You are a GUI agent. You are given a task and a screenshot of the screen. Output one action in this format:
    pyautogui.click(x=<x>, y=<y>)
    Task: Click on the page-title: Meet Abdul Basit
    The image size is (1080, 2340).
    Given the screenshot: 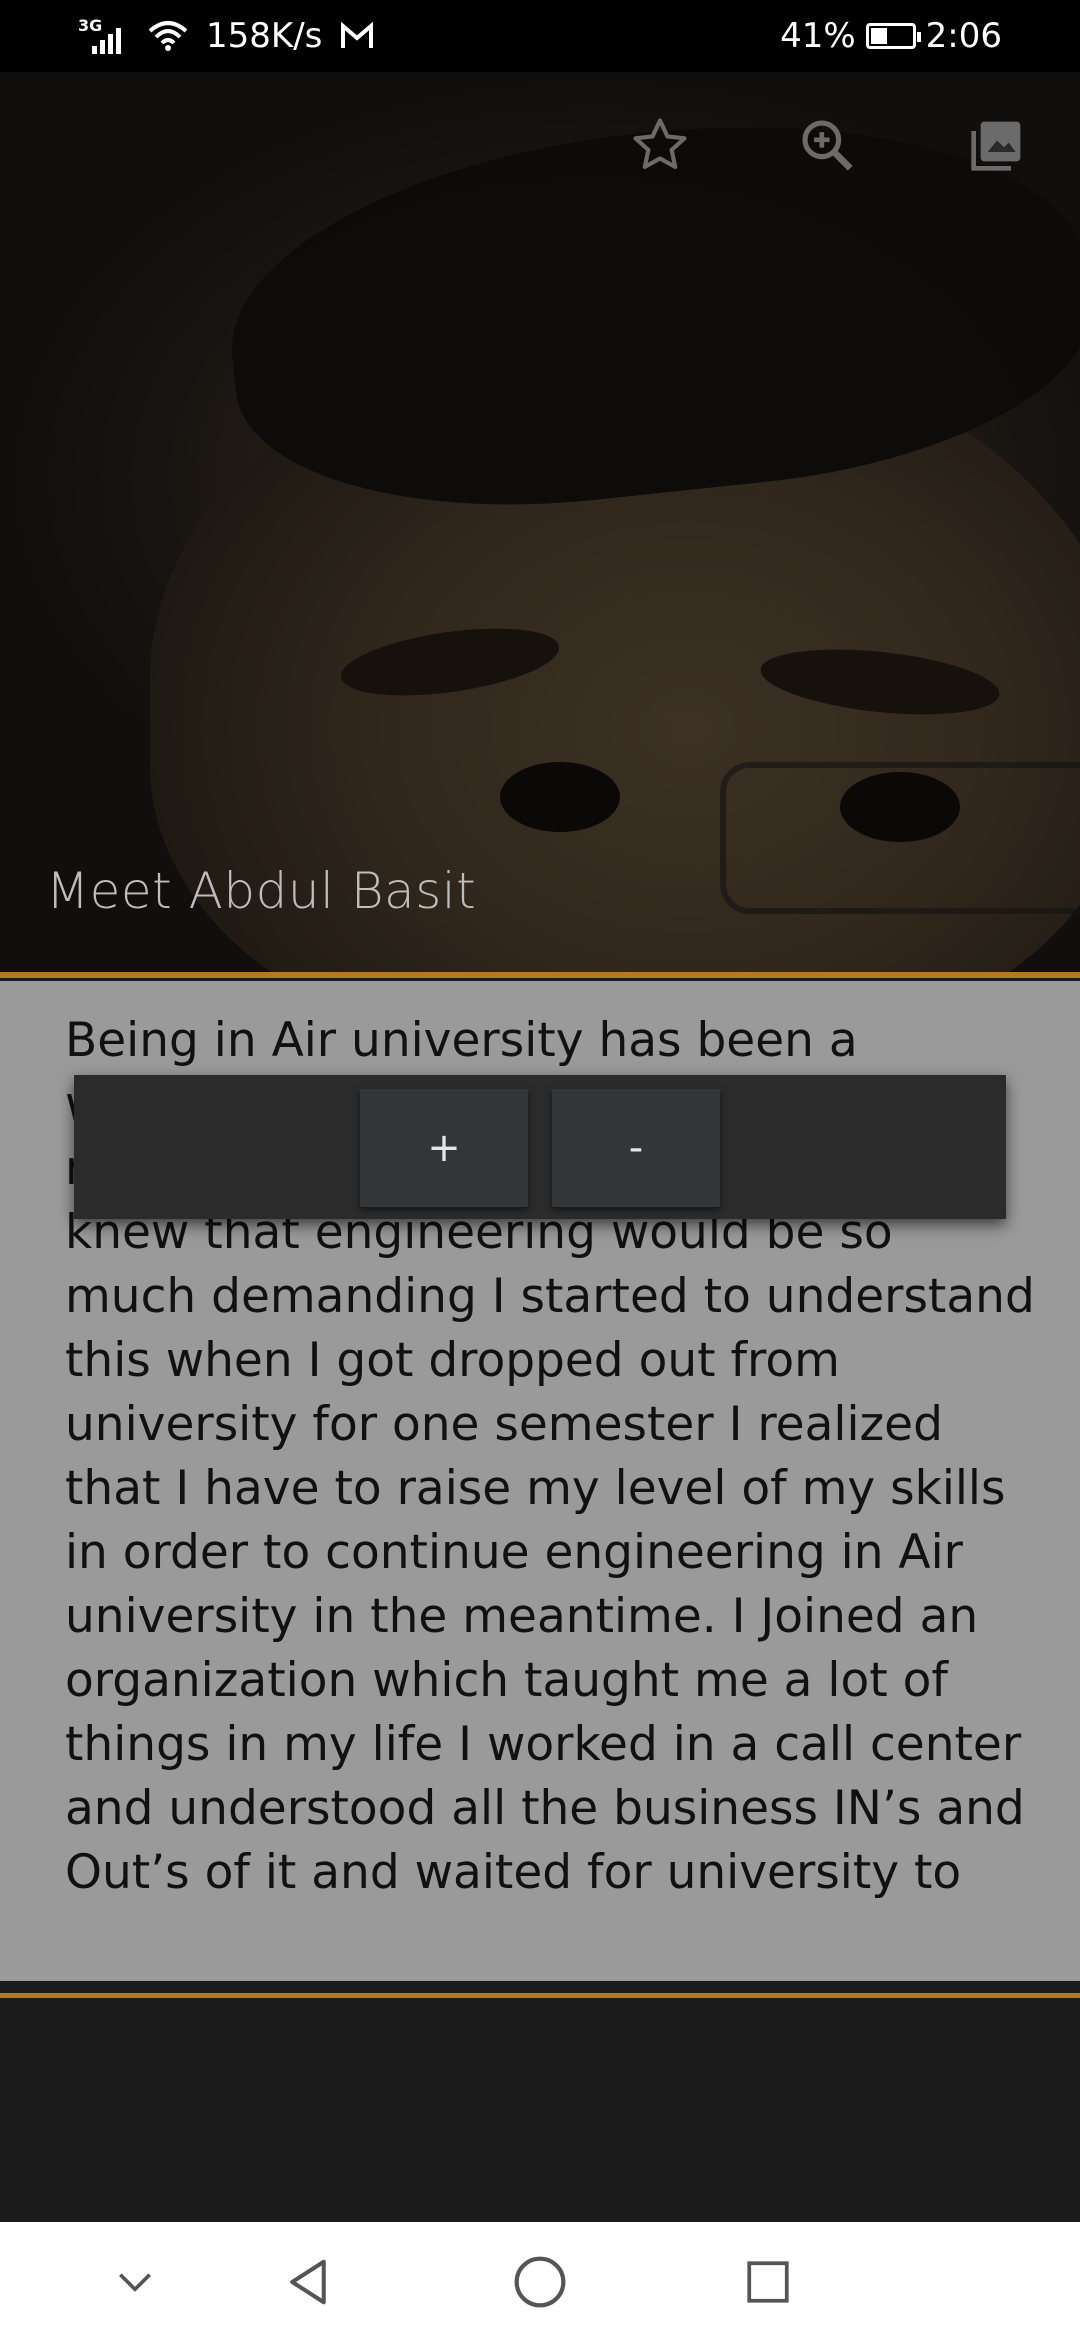 What is the action you would take?
    pyautogui.click(x=261, y=891)
    